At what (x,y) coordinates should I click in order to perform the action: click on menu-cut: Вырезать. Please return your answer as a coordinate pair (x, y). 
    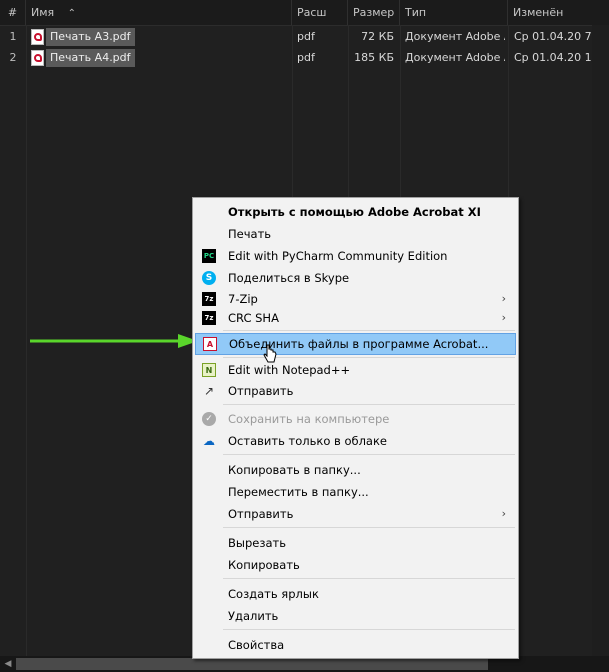
    Looking at the image, I should click on (355, 543).